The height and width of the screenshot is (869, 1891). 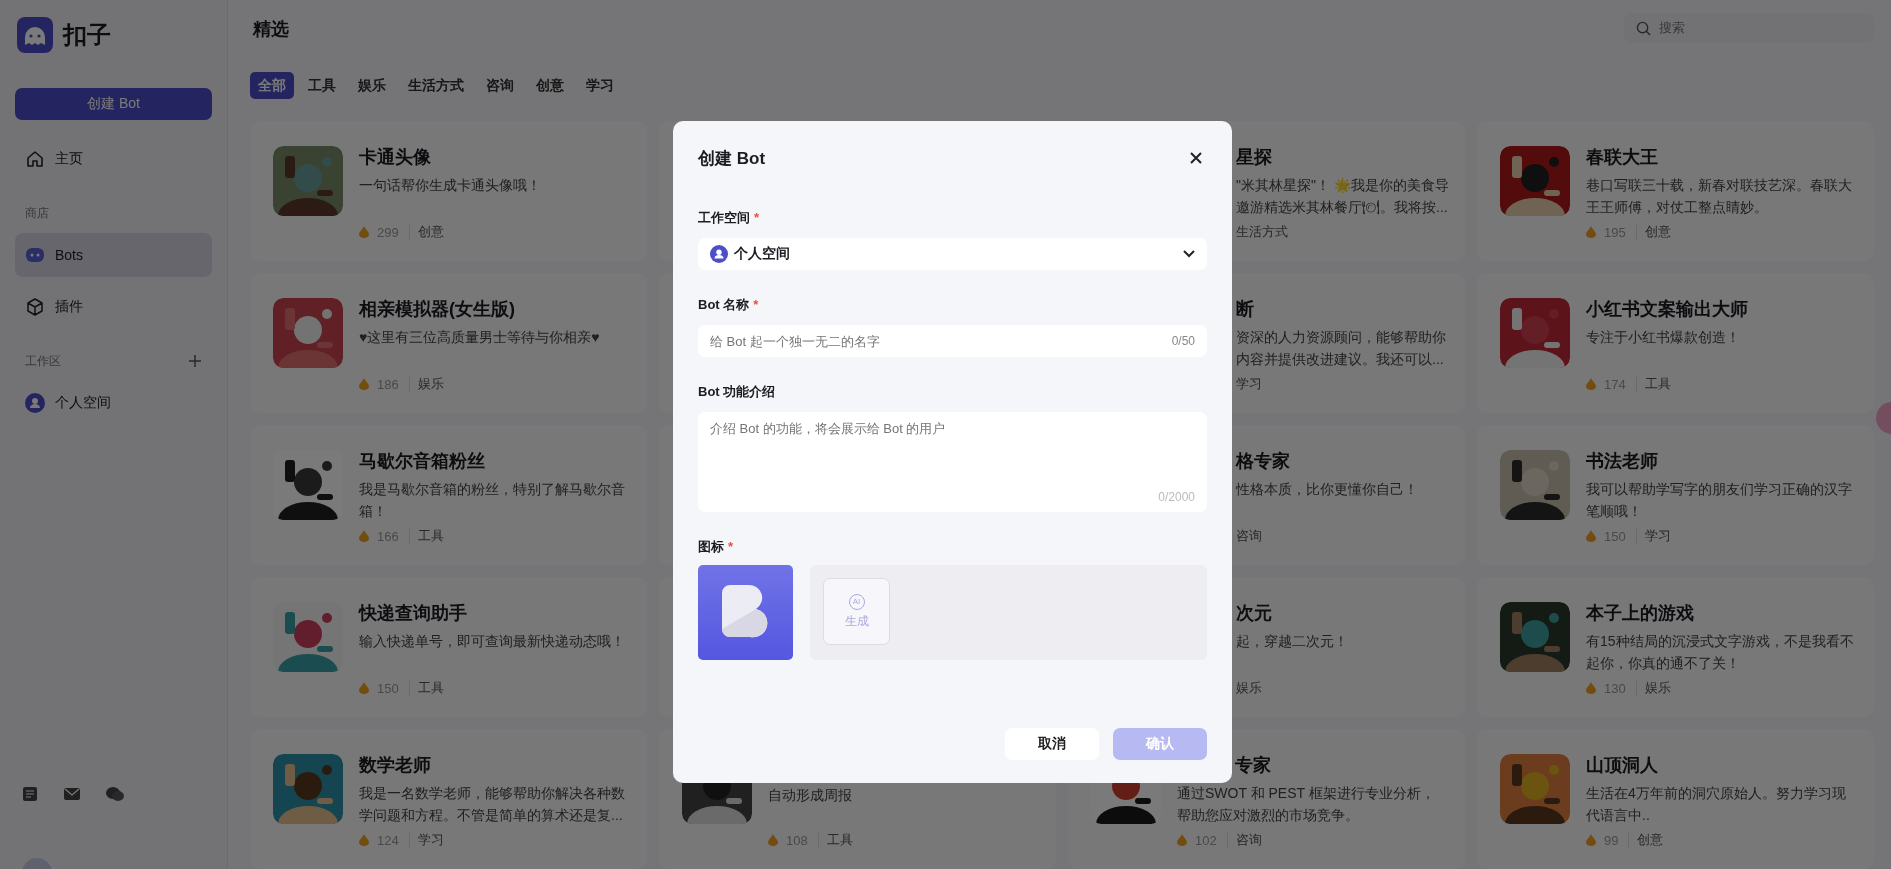 I want to click on bot-description: 我可以帮助学写字的朋友们学习正确的汉字笔顺哦！, so click(x=1719, y=500).